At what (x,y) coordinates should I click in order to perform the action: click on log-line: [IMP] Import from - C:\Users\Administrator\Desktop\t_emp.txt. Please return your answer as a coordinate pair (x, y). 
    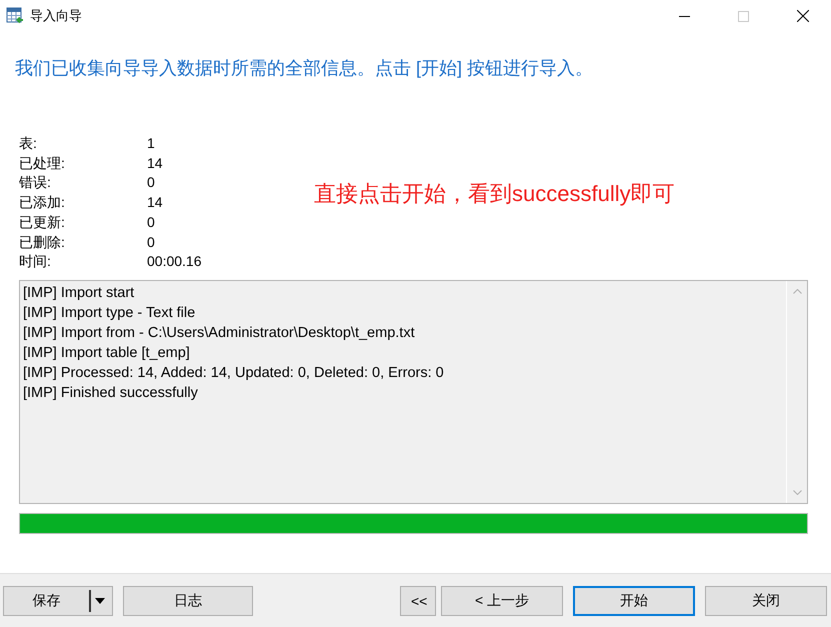
    Looking at the image, I should click on (219, 333).